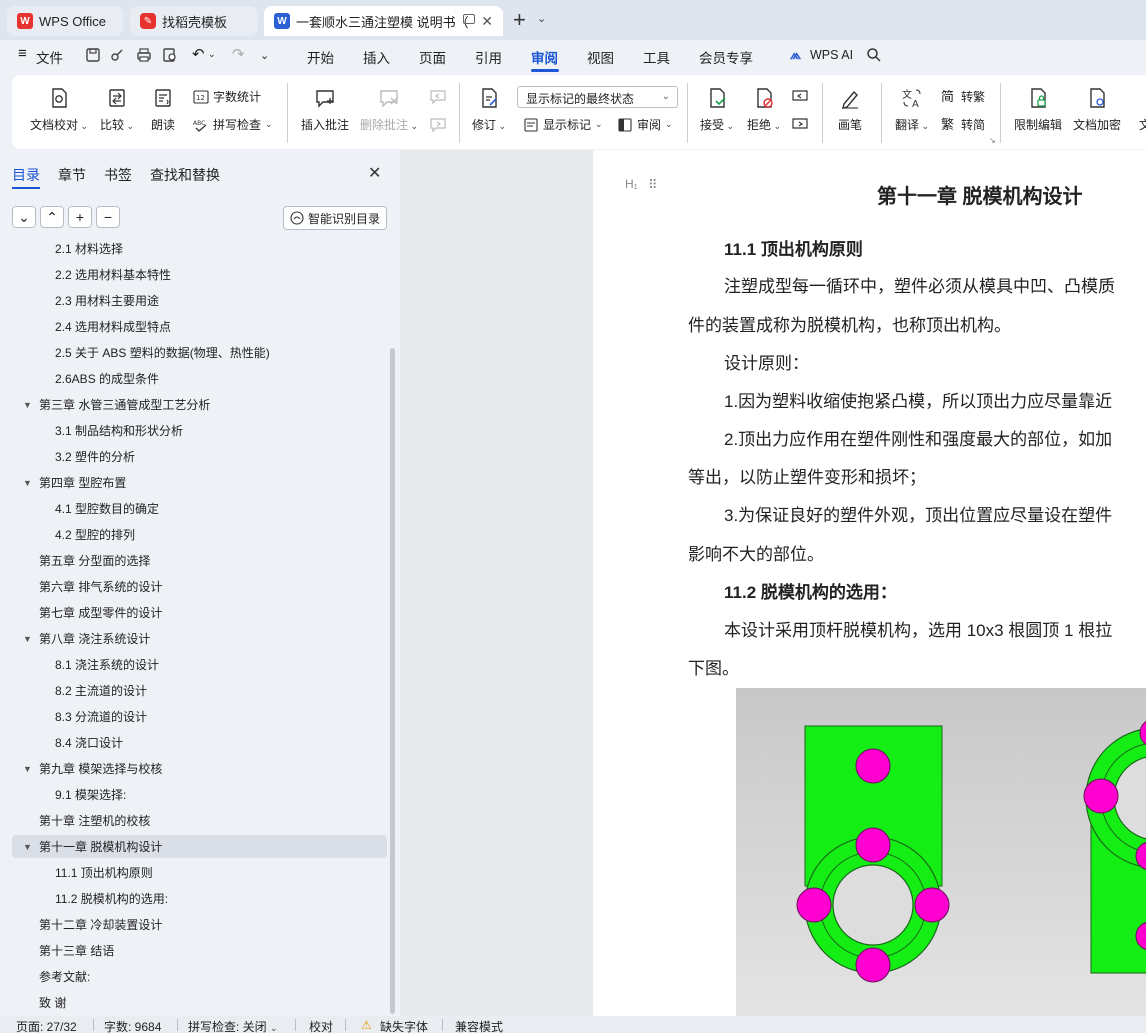  I want to click on toc-item: 2.5 关于 ABS 塑料的数据(物理、热性能), so click(162, 353).